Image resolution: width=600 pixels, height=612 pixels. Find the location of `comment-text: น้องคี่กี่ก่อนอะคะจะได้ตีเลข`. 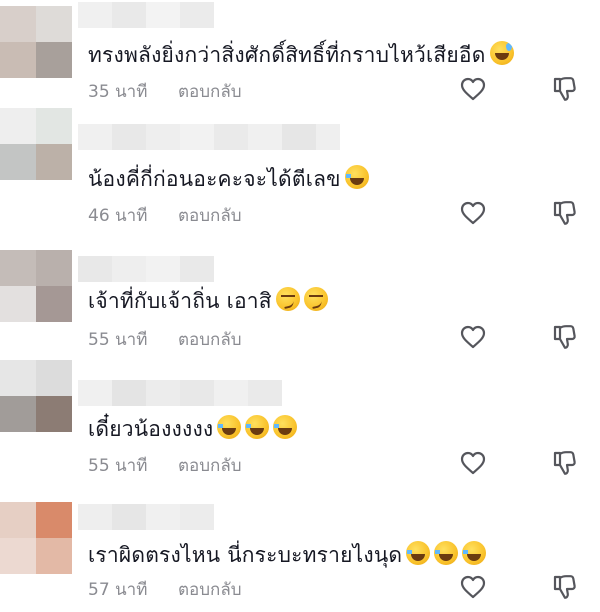

comment-text: น้องคี่กี่ก่อนอะคะจะได้ตีเลข is located at coordinates (228, 179).